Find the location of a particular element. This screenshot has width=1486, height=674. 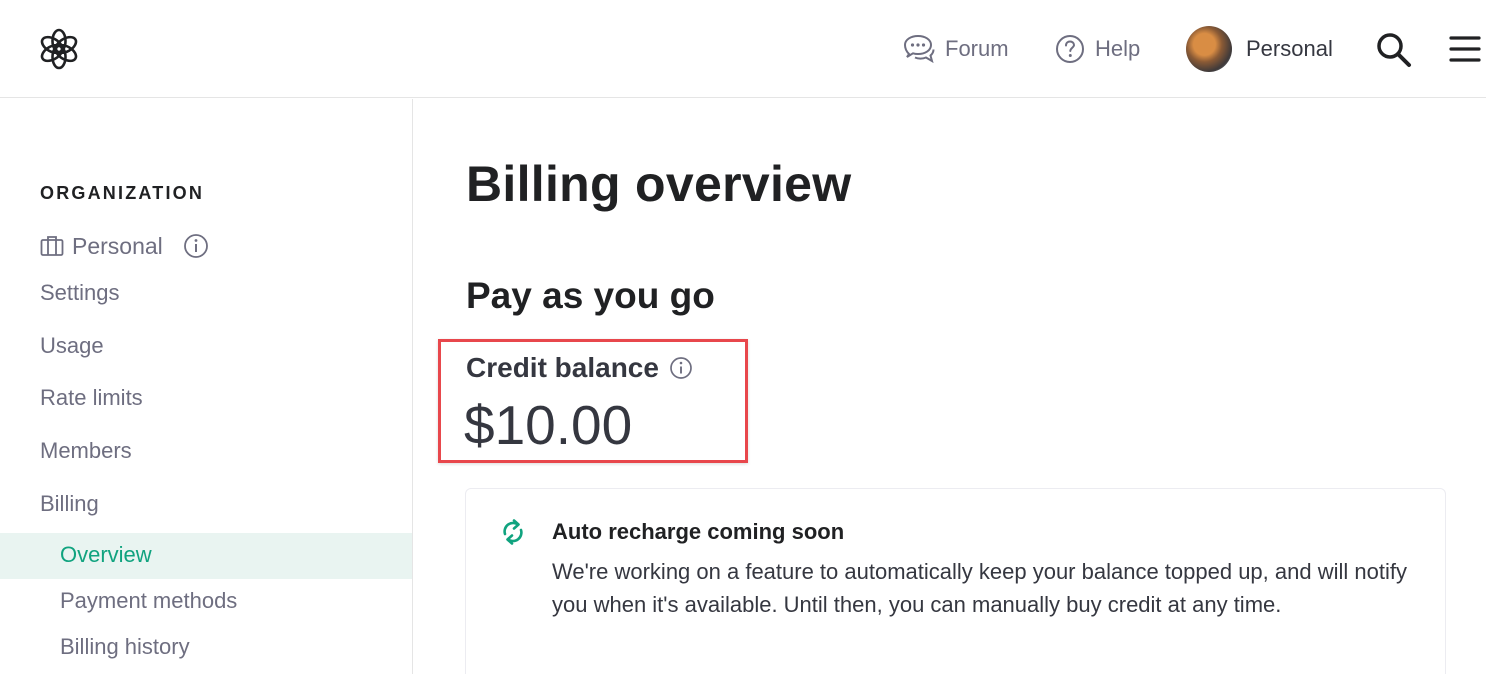

search-icon is located at coordinates (1394, 50).